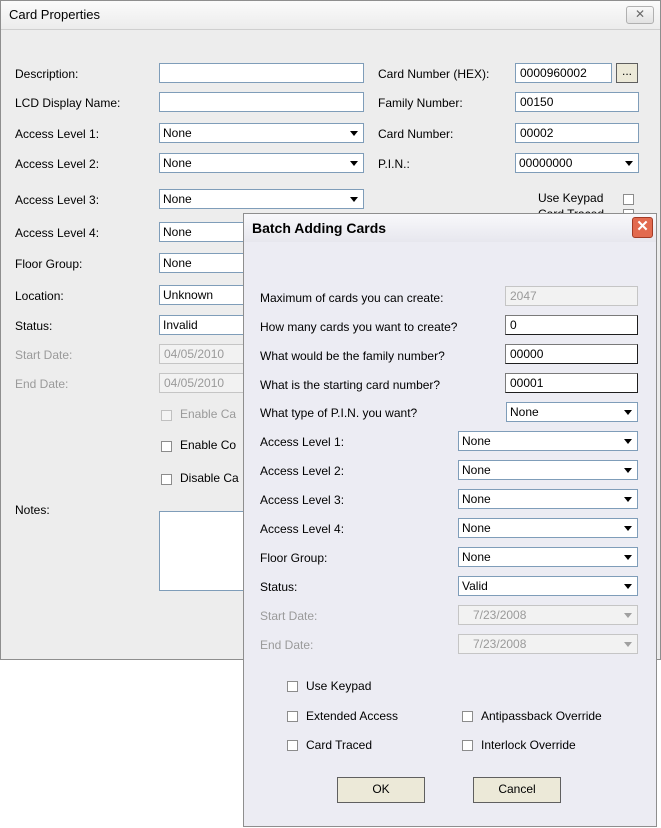  Describe the element at coordinates (571, 383) in the screenshot. I see `starting-number-input: 00001` at that location.